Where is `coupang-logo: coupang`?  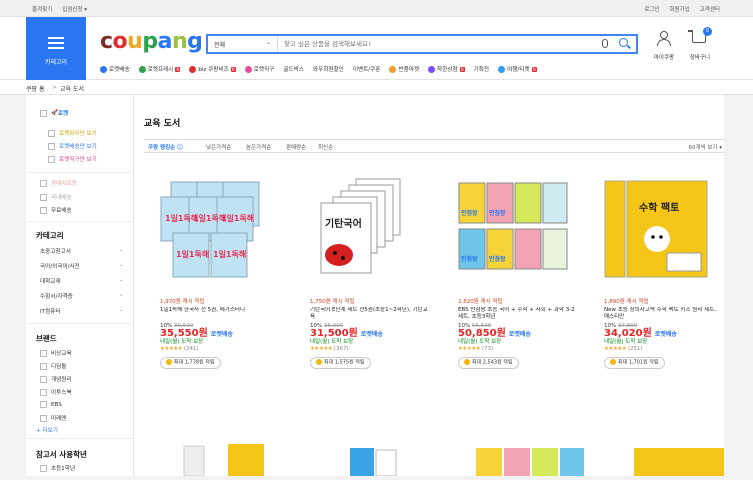
coupang-logo: coupang is located at coordinates (151, 41).